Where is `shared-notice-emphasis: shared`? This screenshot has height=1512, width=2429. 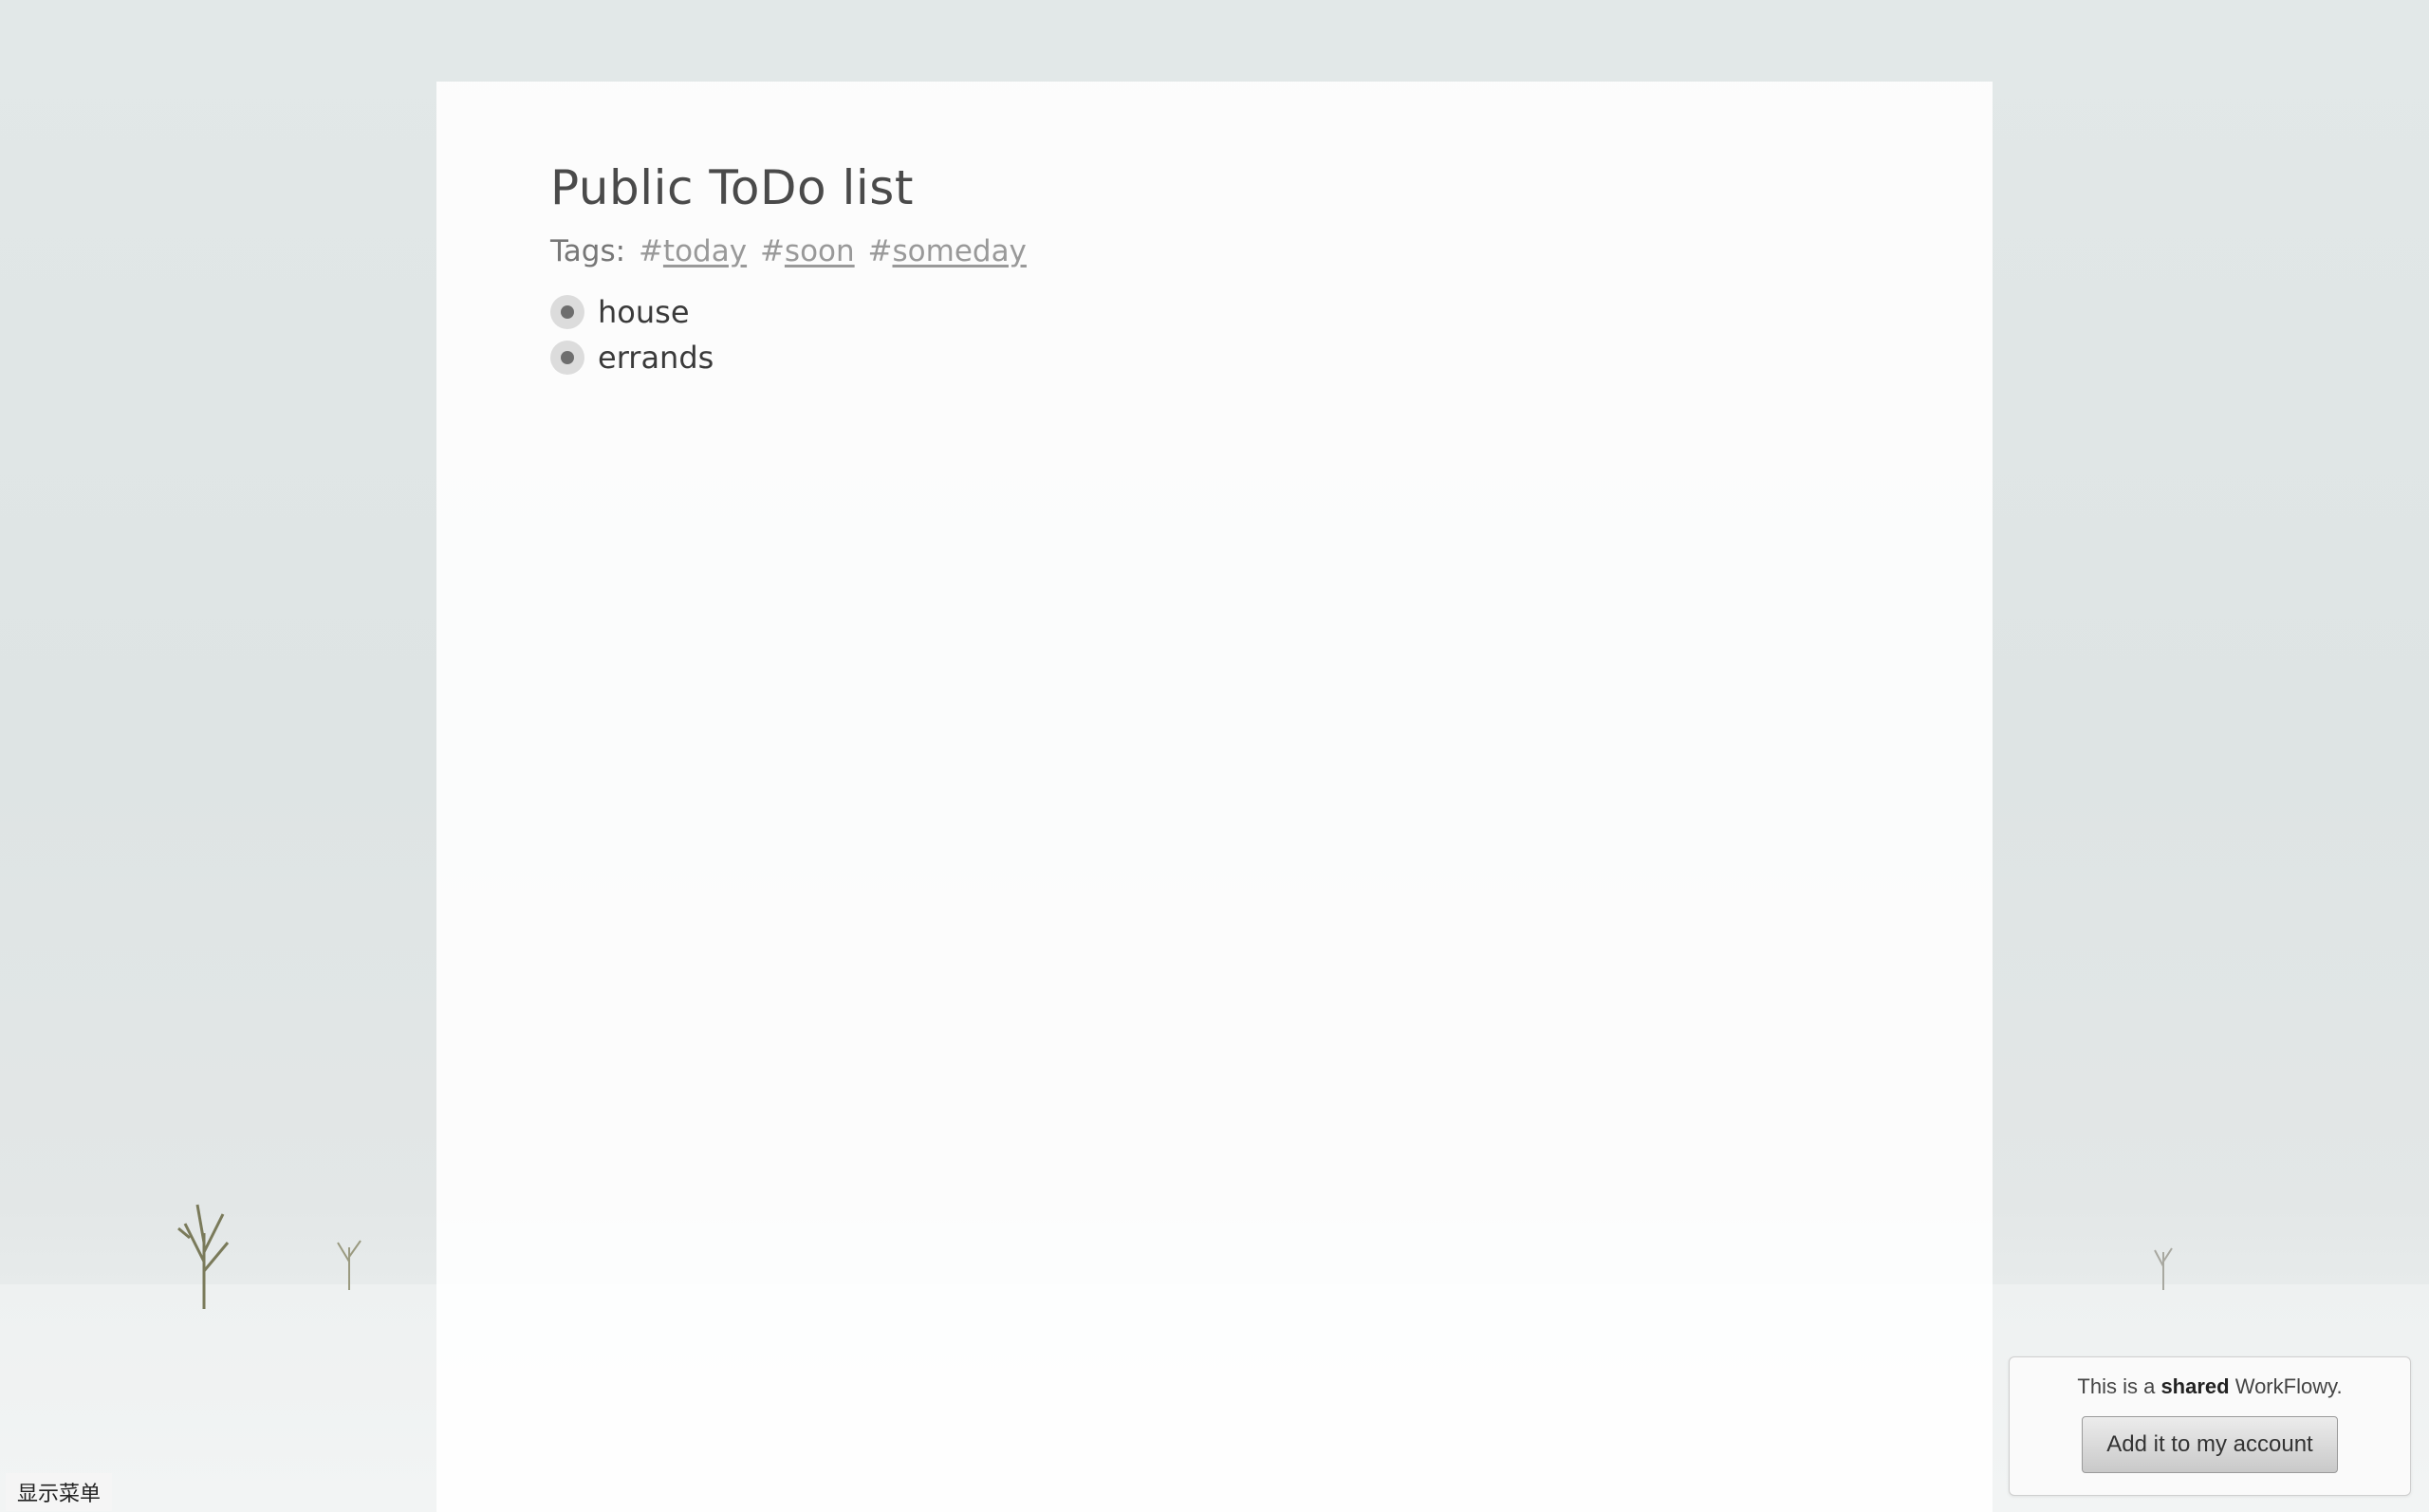 shared-notice-emphasis: shared is located at coordinates (2195, 1386).